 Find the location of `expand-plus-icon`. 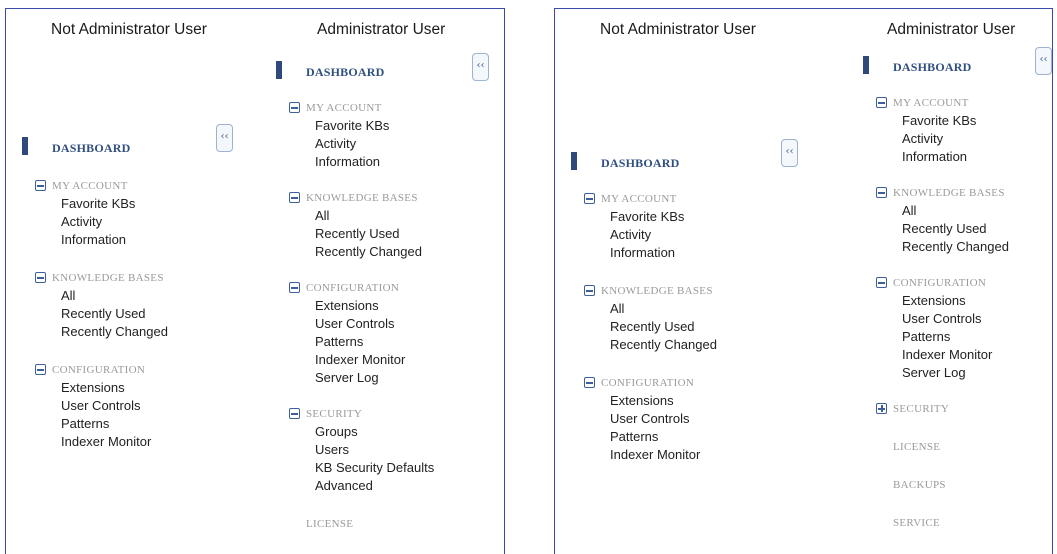

expand-plus-icon is located at coordinates (881, 408).